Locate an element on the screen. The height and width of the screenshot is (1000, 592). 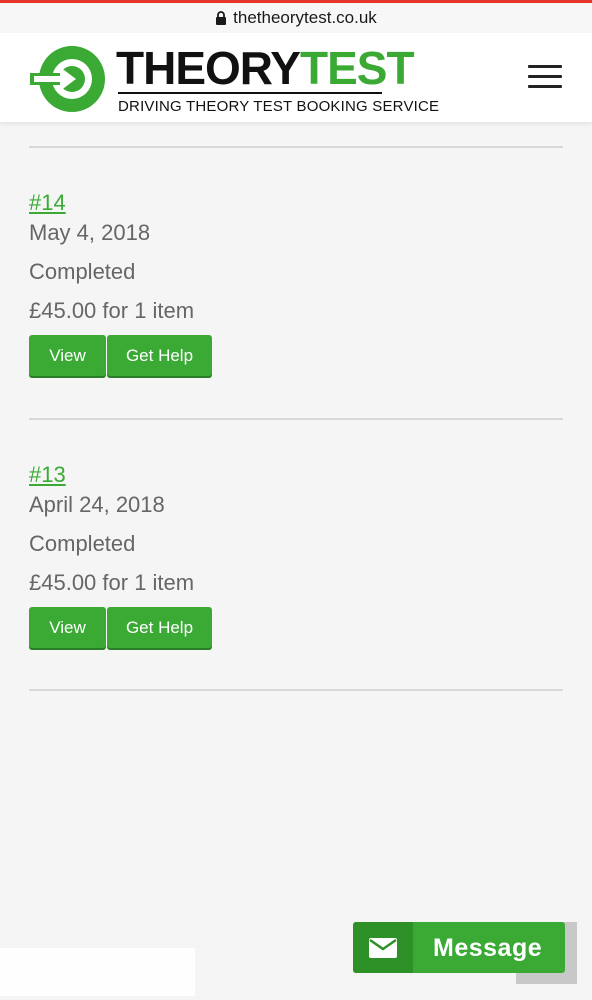
hamburger-menu-icon is located at coordinates (545, 77).